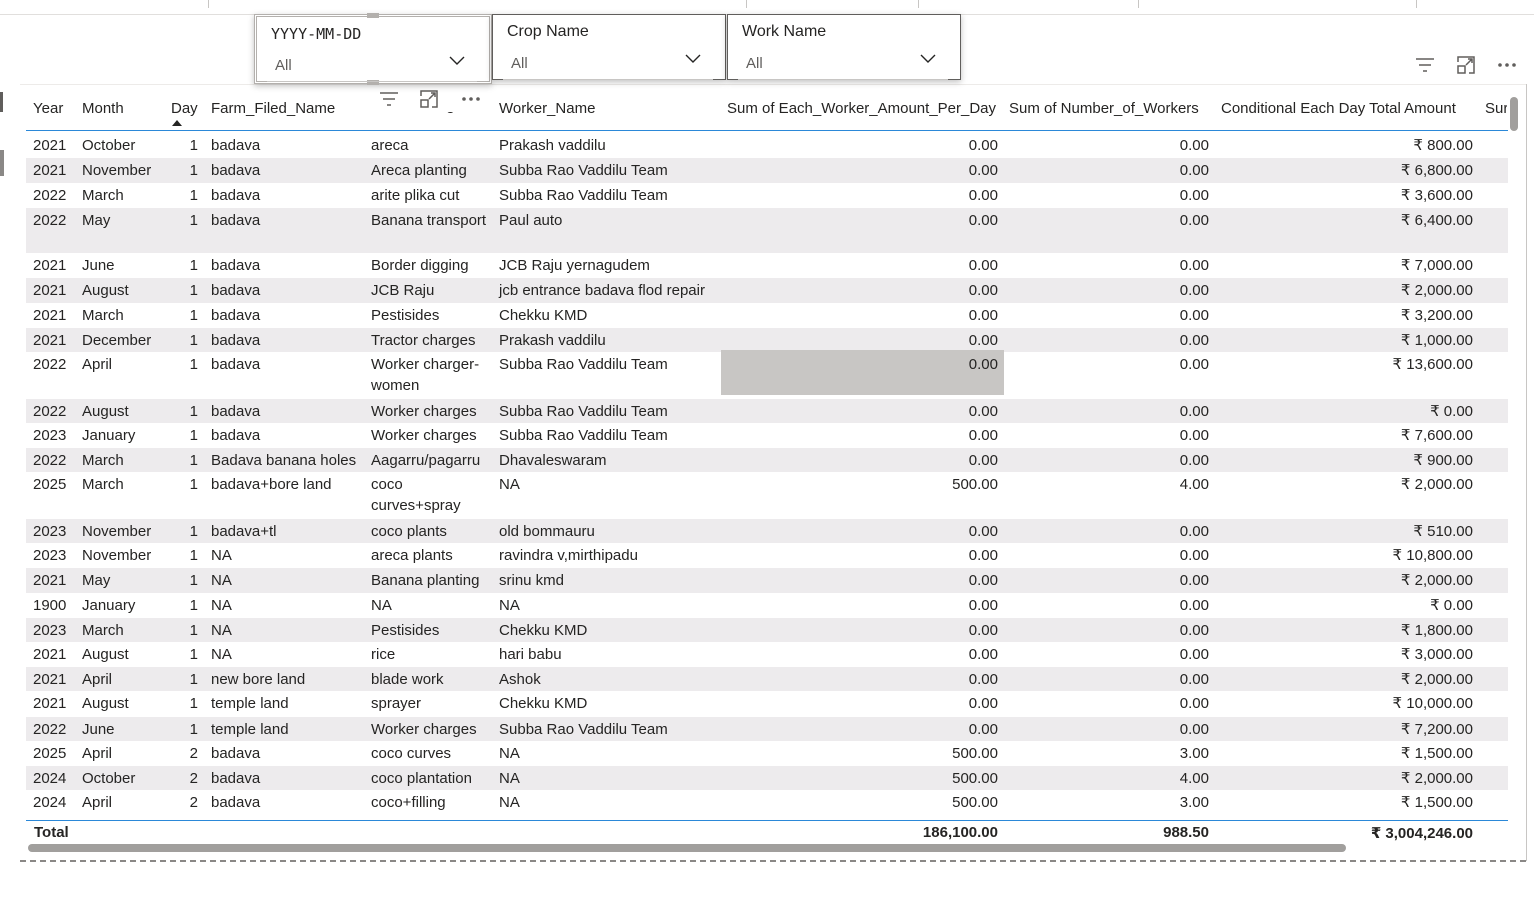  What do you see at coordinates (609, 580) in the screenshot?
I see `cell-worker-name: srinu kmd` at bounding box center [609, 580].